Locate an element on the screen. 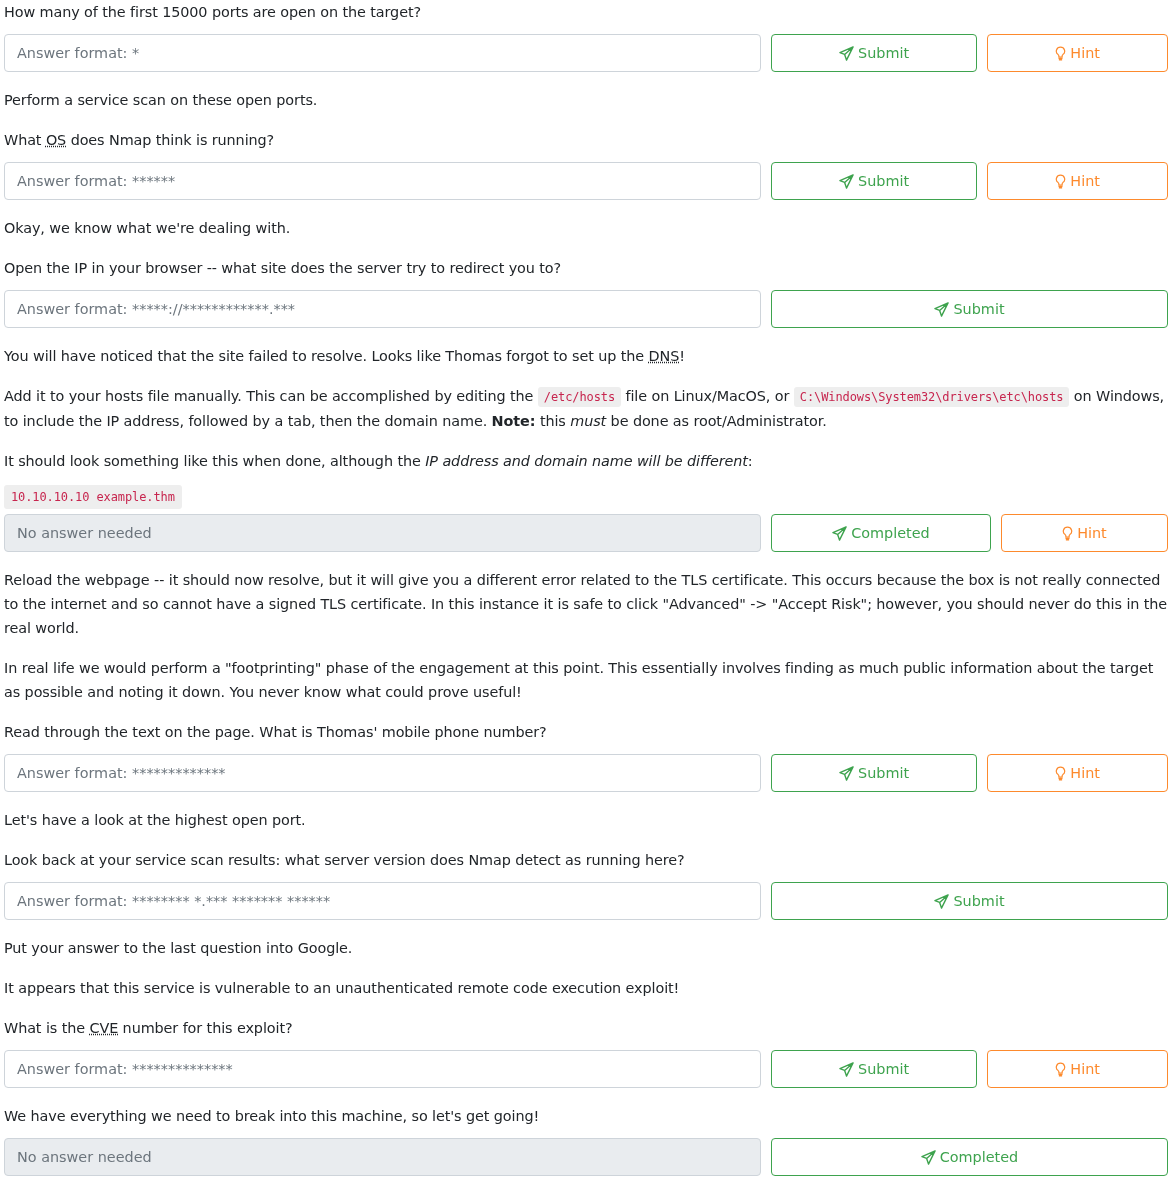 The height and width of the screenshot is (1194, 1175). answer-field: Answer format: * is located at coordinates (382, 53).